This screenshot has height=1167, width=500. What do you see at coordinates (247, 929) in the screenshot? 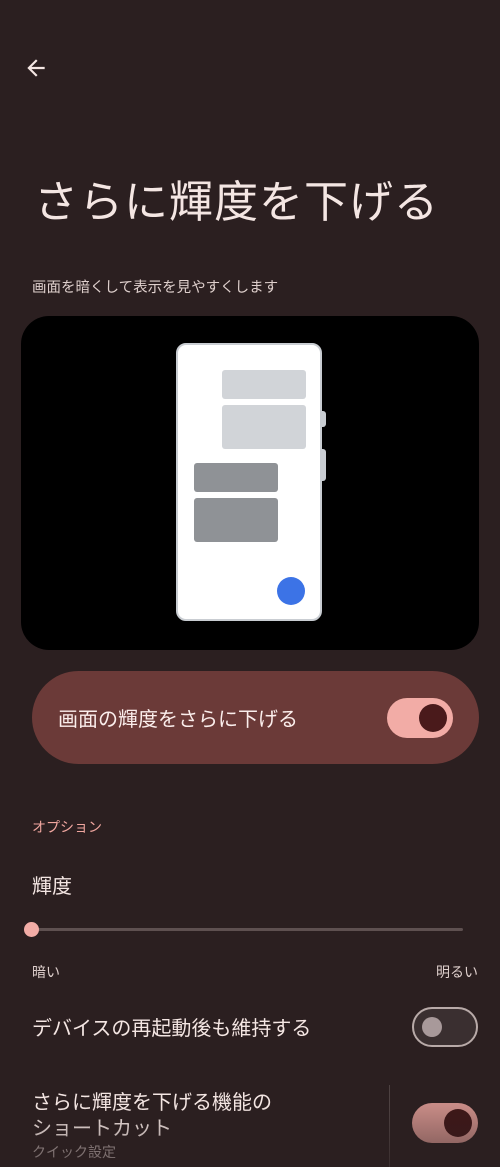
I see `brightness-slider-track` at bounding box center [247, 929].